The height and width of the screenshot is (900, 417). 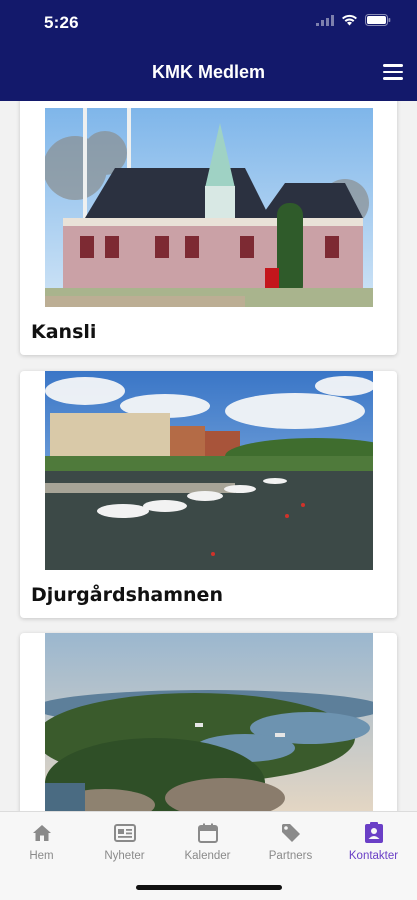 I want to click on bottom-tab-bar: Hem Nyheter Kalender Partners Kontakter, so click(x=208, y=855).